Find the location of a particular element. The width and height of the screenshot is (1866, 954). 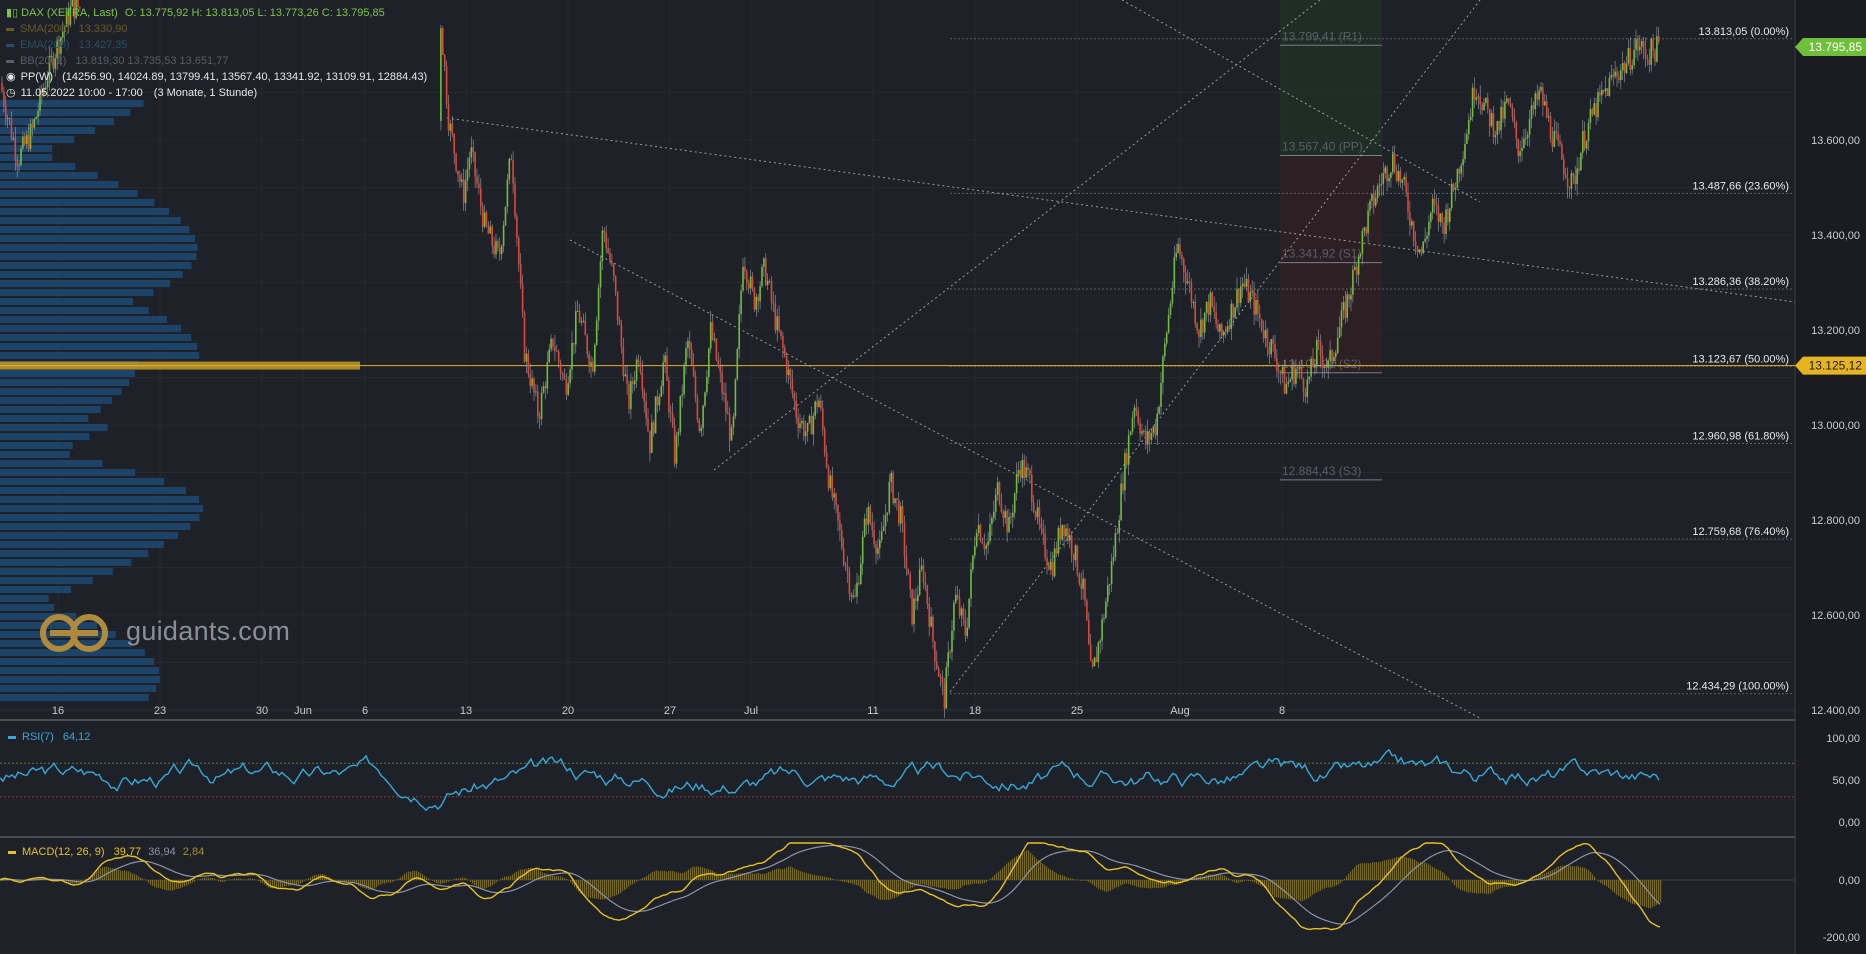

bb-legend: BB(20, 2) 13.819,30 13.735,53 13.651,77 is located at coordinates (117, 61).